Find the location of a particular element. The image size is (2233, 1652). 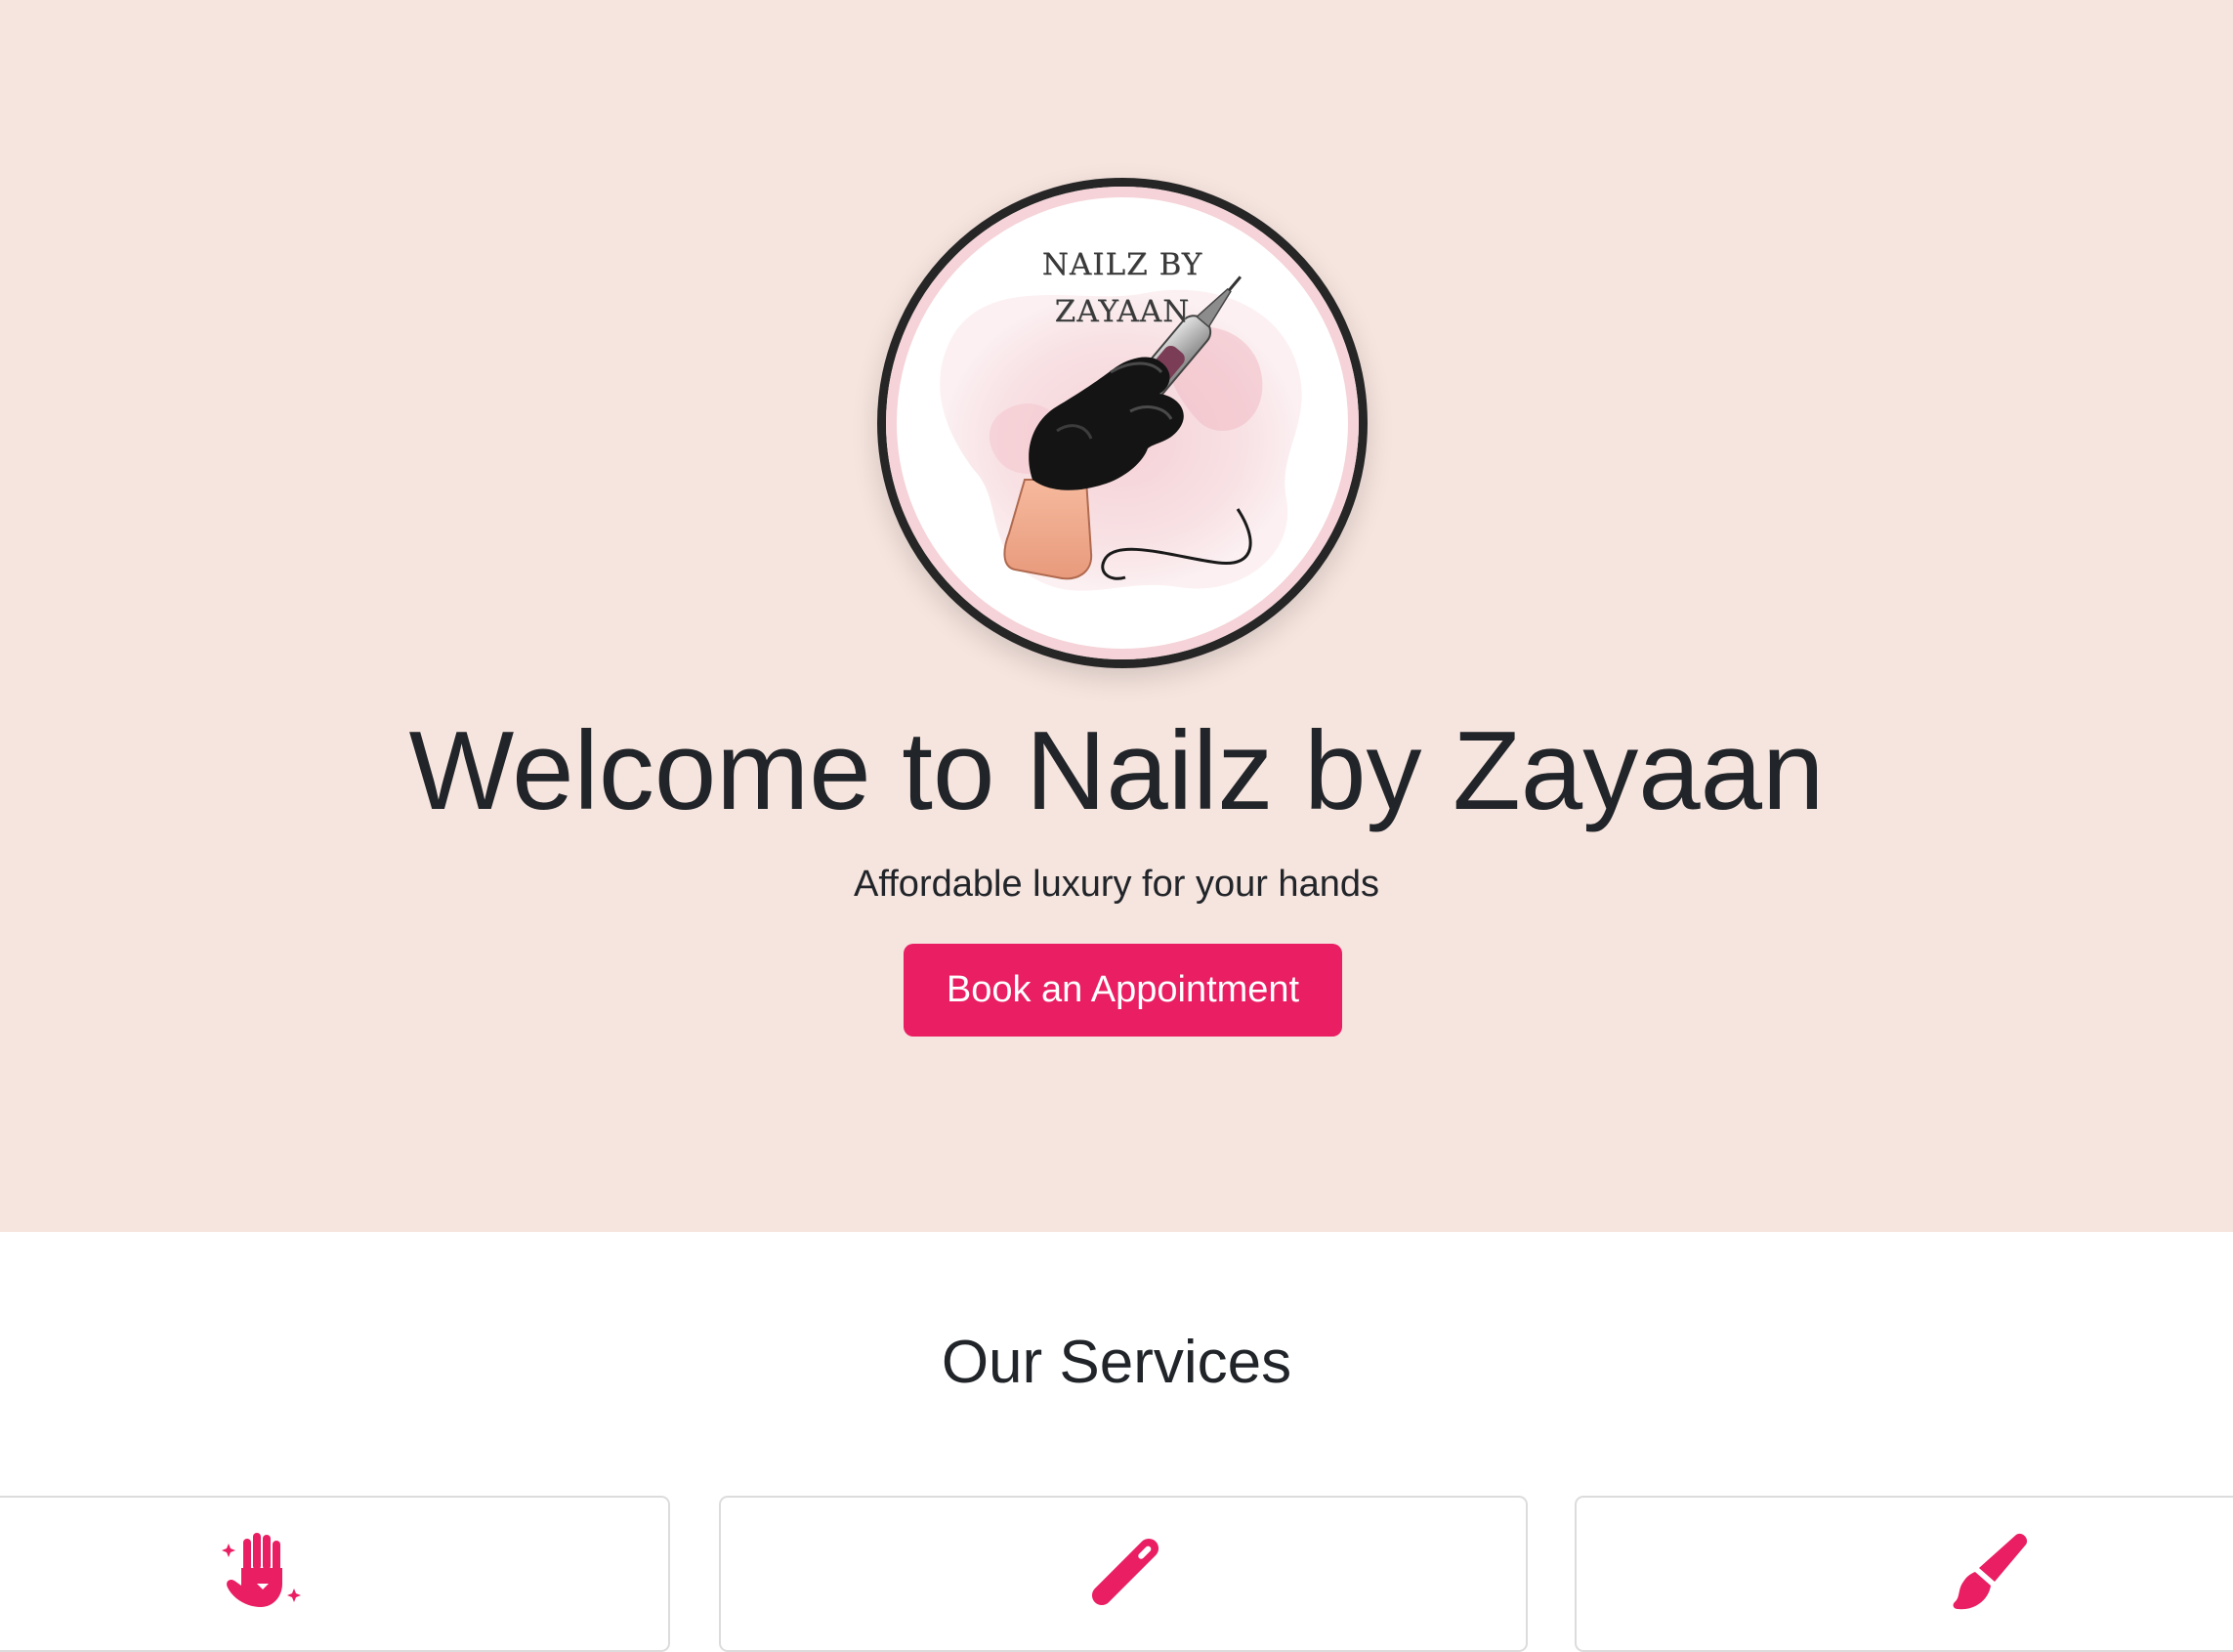

hero-title: Welcome to Nailz by Zayaan is located at coordinates (1116, 771).